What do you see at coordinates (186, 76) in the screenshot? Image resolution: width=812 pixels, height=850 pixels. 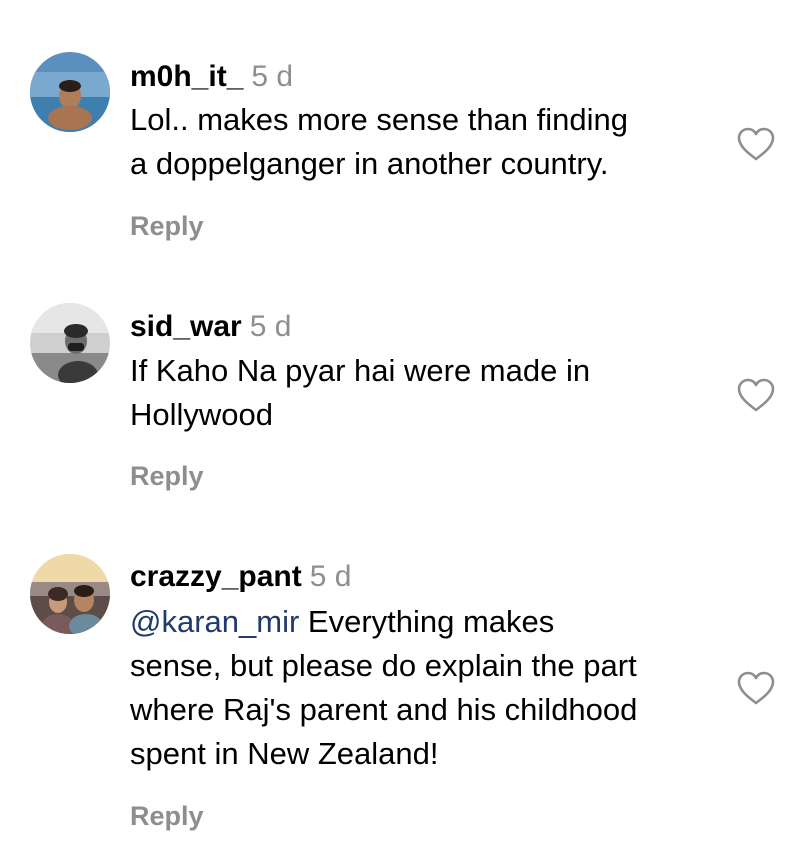 I see `username: m0h_it_` at bounding box center [186, 76].